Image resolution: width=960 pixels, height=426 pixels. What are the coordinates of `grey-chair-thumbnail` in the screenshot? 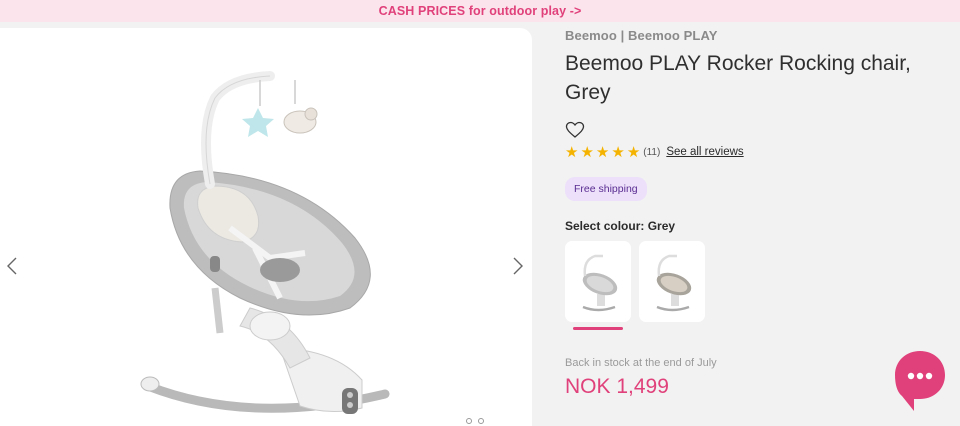 It's located at (600, 282).